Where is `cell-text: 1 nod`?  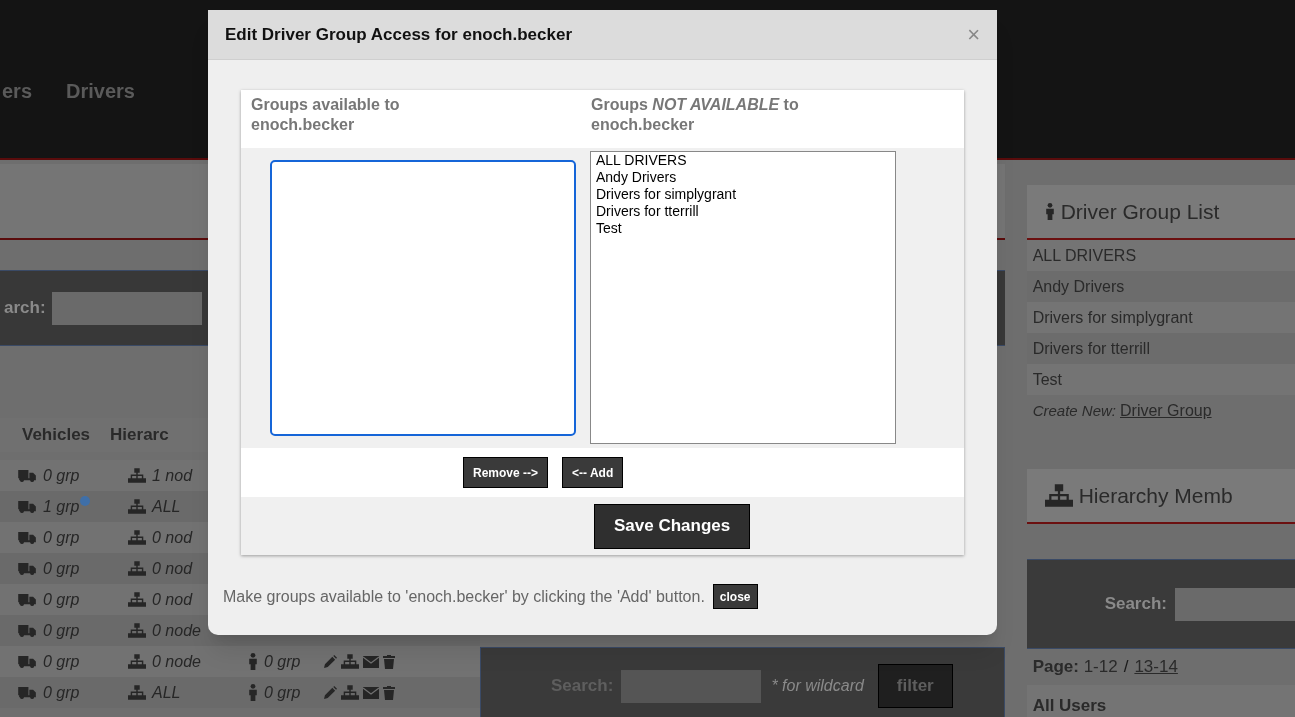
cell-text: 1 nod is located at coordinates (172, 475).